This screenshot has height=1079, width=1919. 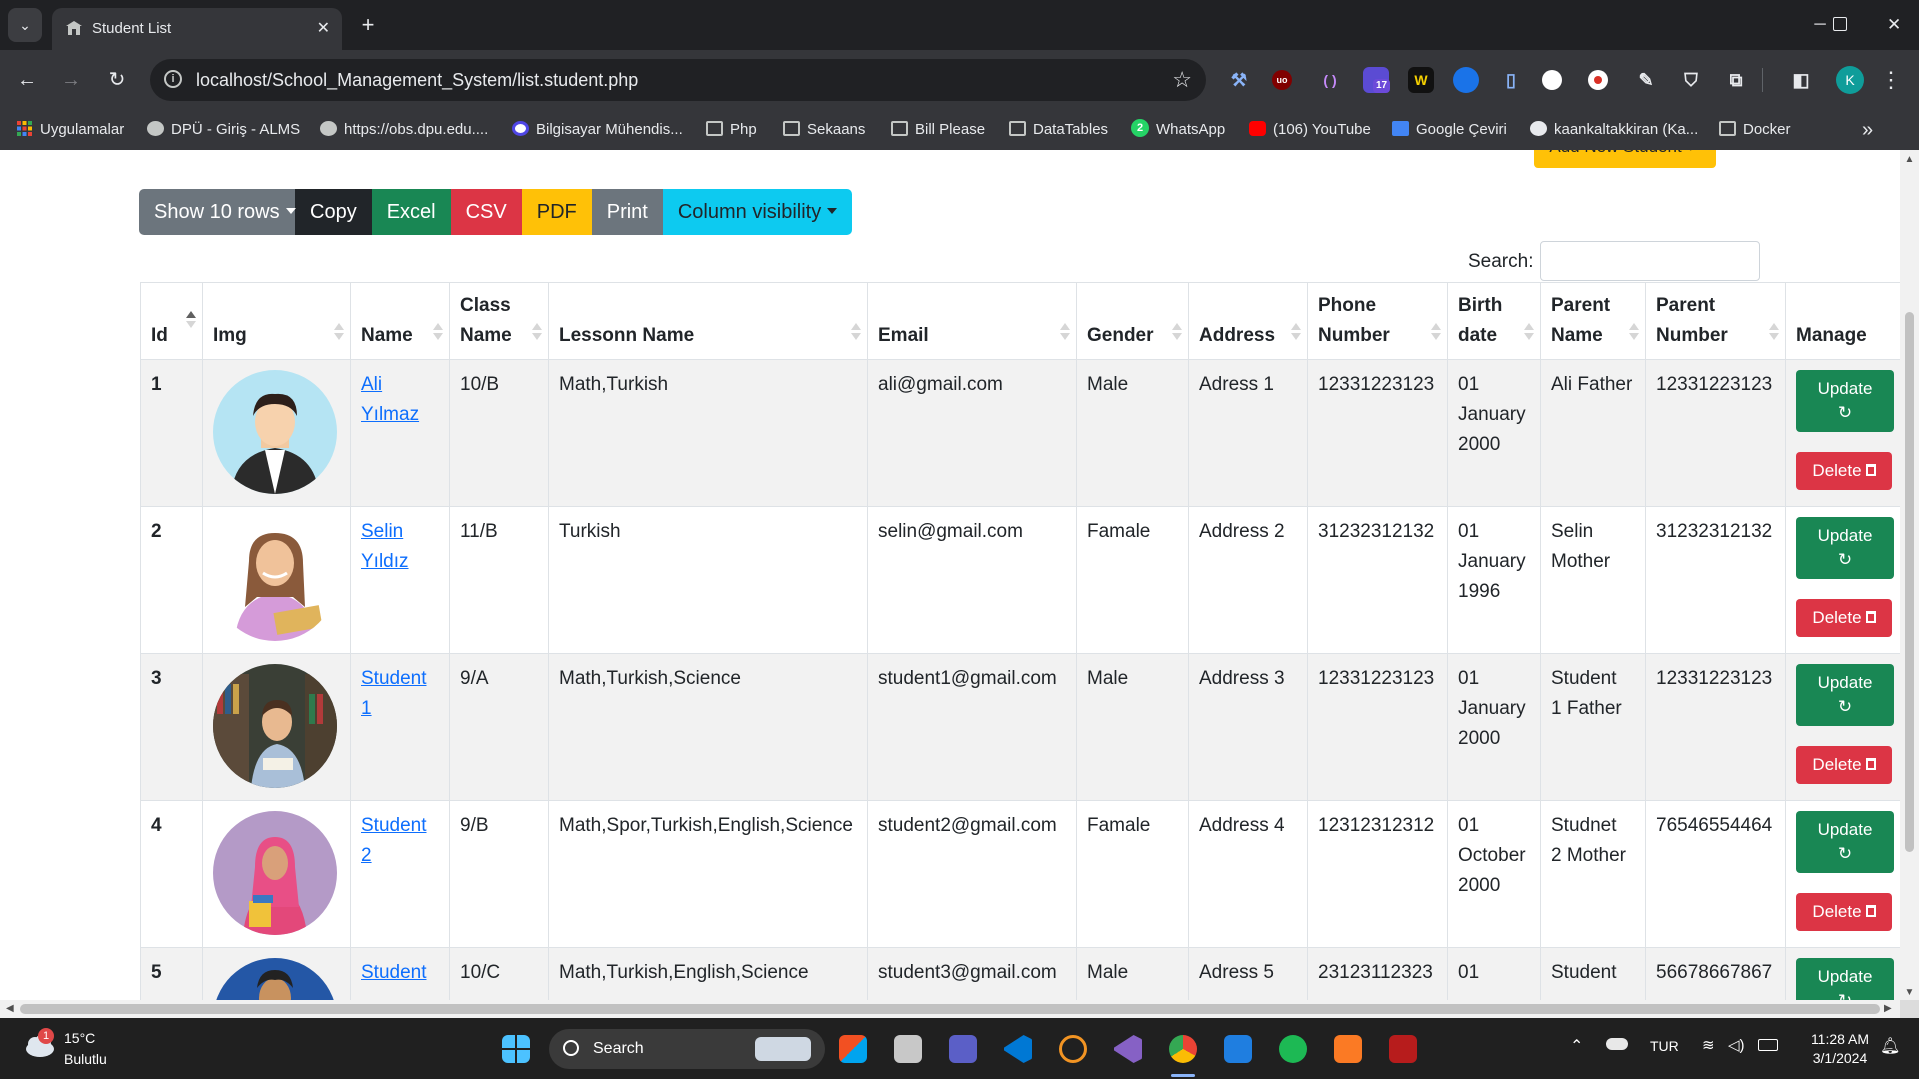 What do you see at coordinates (731, 130) in the screenshot?
I see `bookmark-php: Php` at bounding box center [731, 130].